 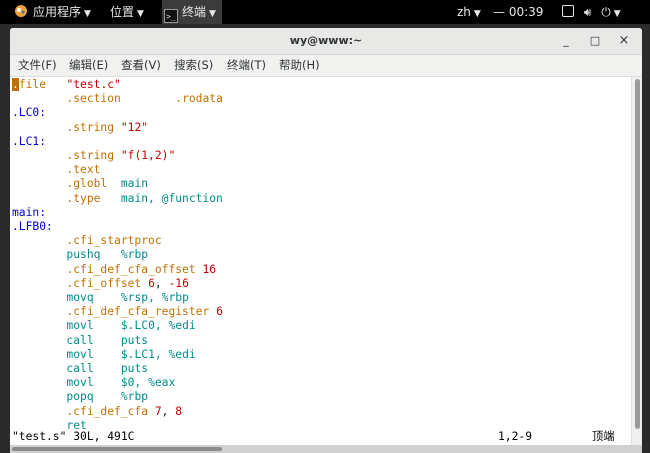 I want to click on code-token: call, so click(x=80, y=340).